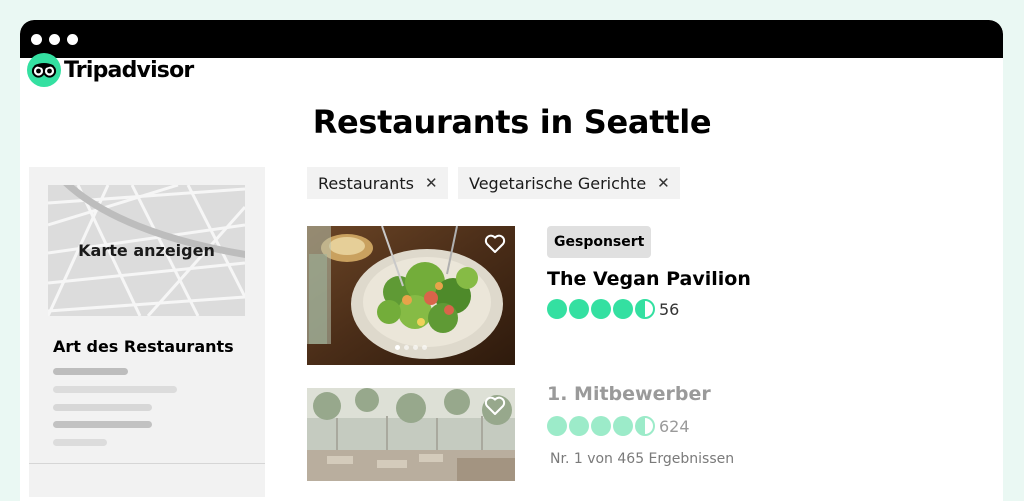 The image size is (1024, 501). What do you see at coordinates (411, 434) in the screenshot?
I see `restaurant-photo-interior` at bounding box center [411, 434].